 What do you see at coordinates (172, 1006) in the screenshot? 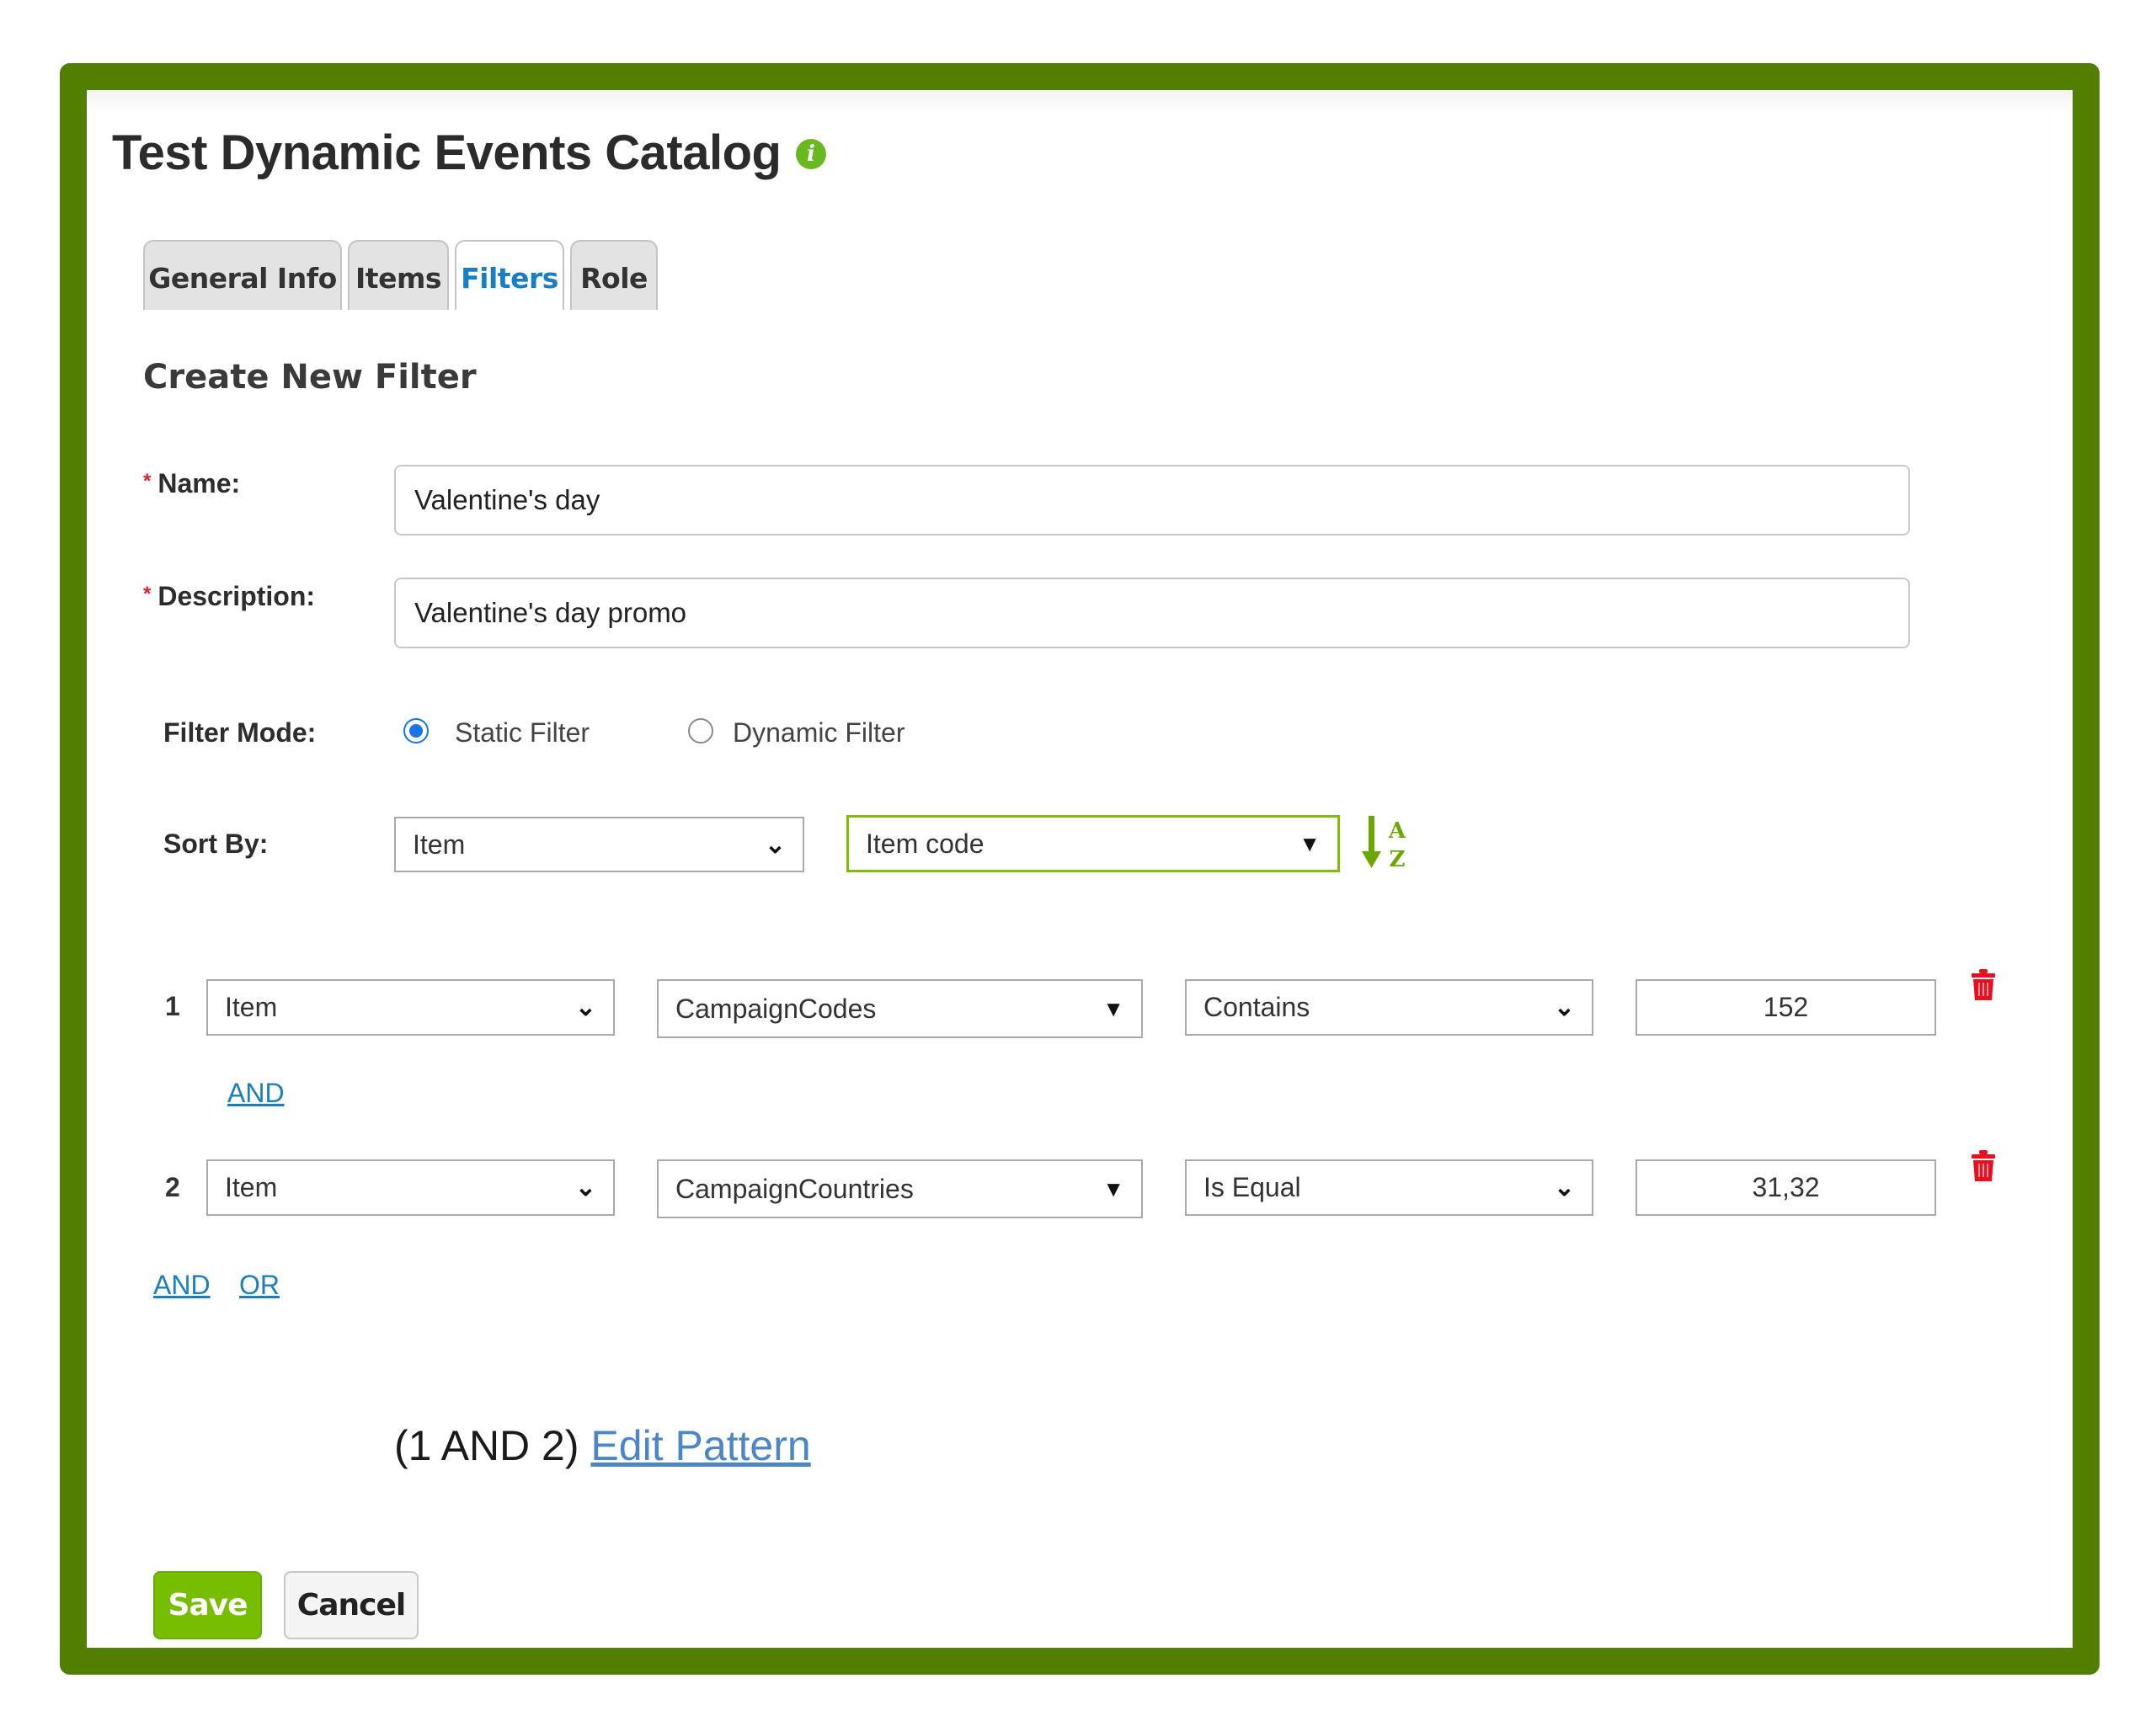
I see `condition-number: 1` at bounding box center [172, 1006].